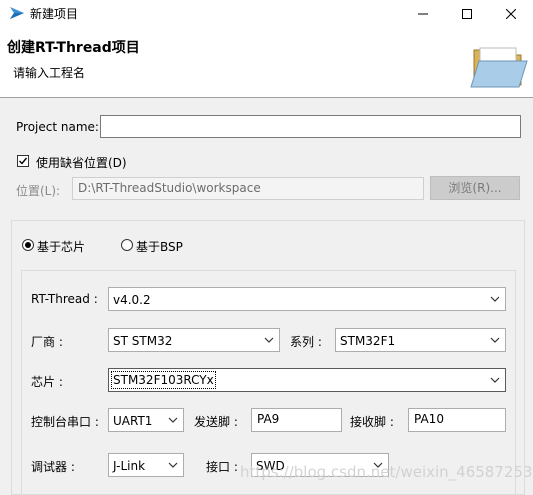 The height and width of the screenshot is (495, 533). What do you see at coordinates (159, 247) in the screenshot?
I see `based-on-bsp-label: 基于BSP` at bounding box center [159, 247].